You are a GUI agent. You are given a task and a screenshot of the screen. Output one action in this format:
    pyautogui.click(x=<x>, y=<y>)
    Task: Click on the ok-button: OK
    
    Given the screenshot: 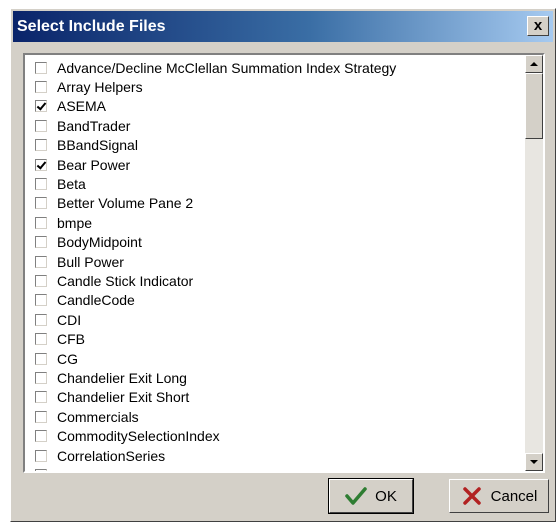 What is the action you would take?
    pyautogui.click(x=371, y=496)
    